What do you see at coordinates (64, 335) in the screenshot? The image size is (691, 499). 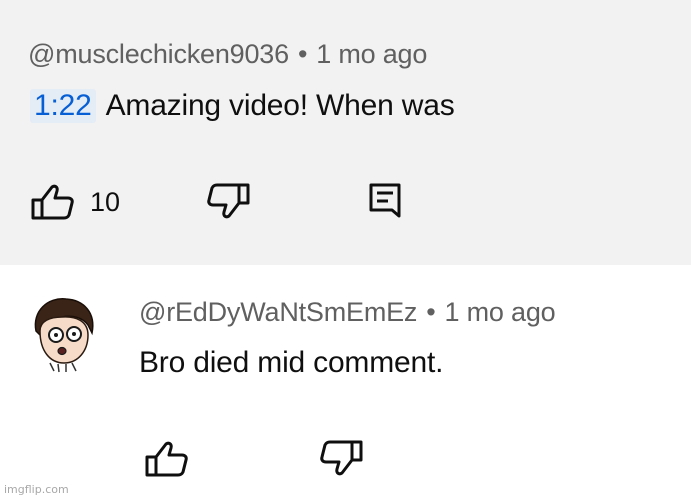 I see `avatar-illustration` at bounding box center [64, 335].